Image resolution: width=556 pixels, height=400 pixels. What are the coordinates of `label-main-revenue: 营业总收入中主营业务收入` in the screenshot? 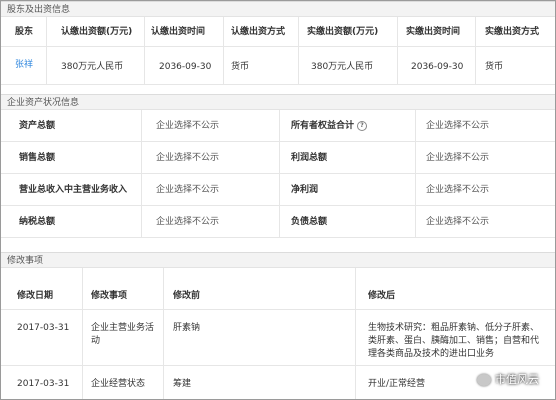 It's located at (73, 190).